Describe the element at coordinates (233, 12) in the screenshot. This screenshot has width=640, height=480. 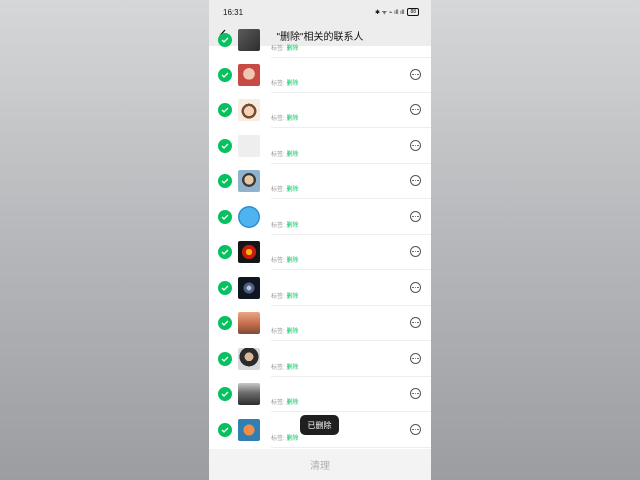
I see `status-time: 16:31` at that location.